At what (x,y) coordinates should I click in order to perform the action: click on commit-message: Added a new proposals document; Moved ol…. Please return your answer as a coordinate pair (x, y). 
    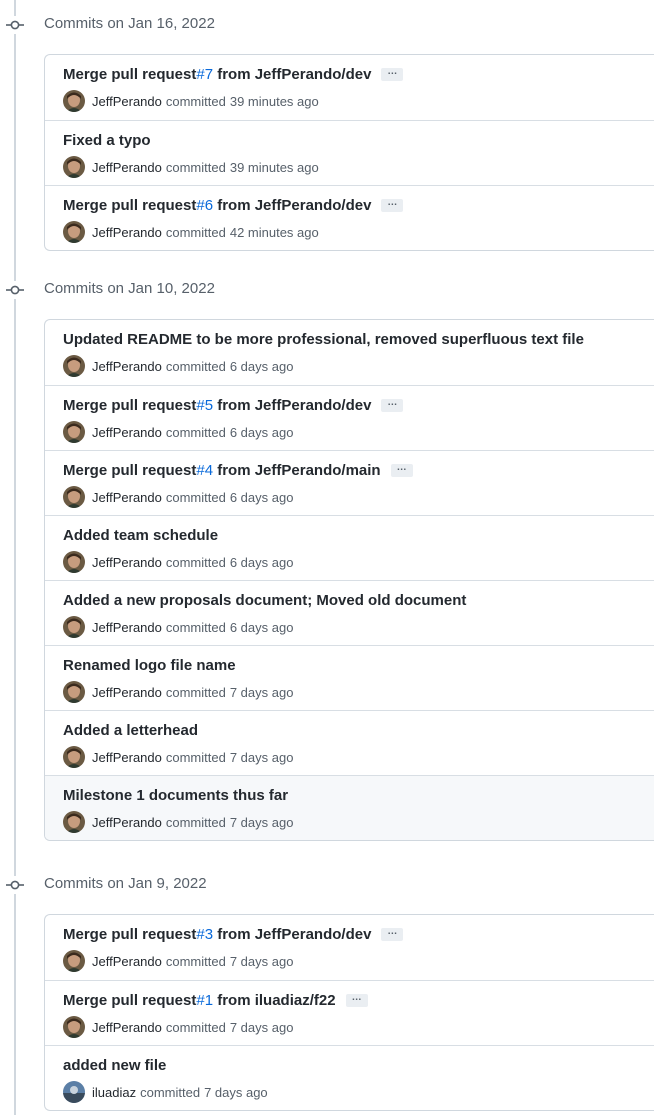
    Looking at the image, I should click on (264, 600).